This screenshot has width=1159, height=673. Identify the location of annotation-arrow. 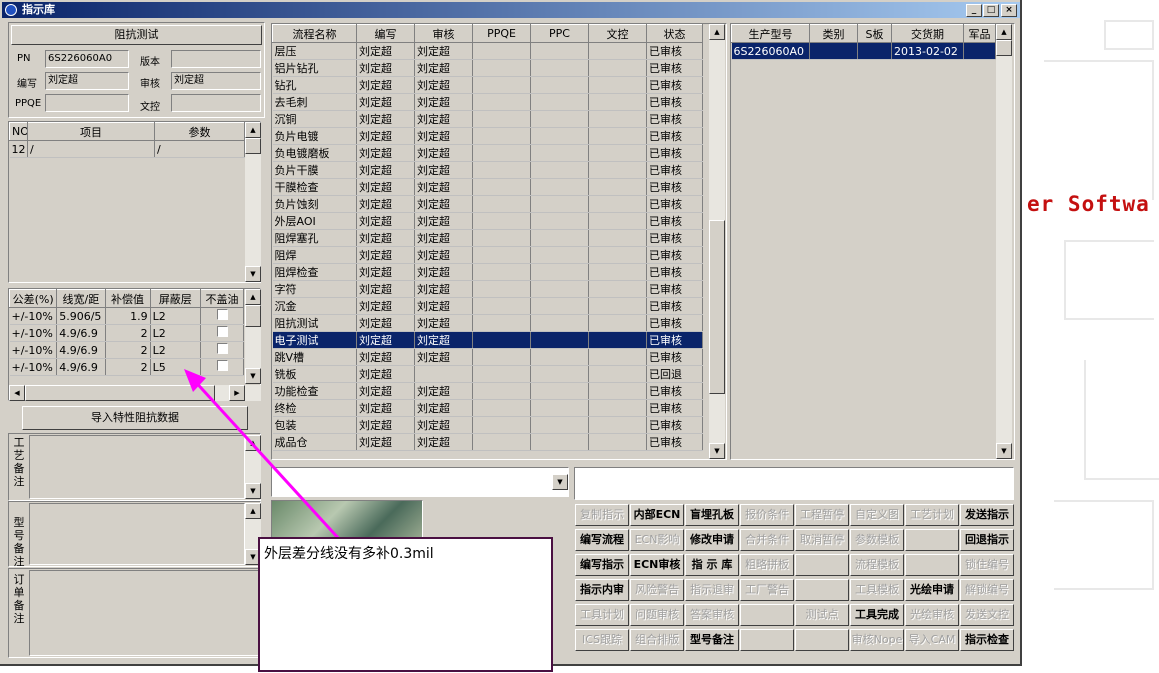
(263, 455).